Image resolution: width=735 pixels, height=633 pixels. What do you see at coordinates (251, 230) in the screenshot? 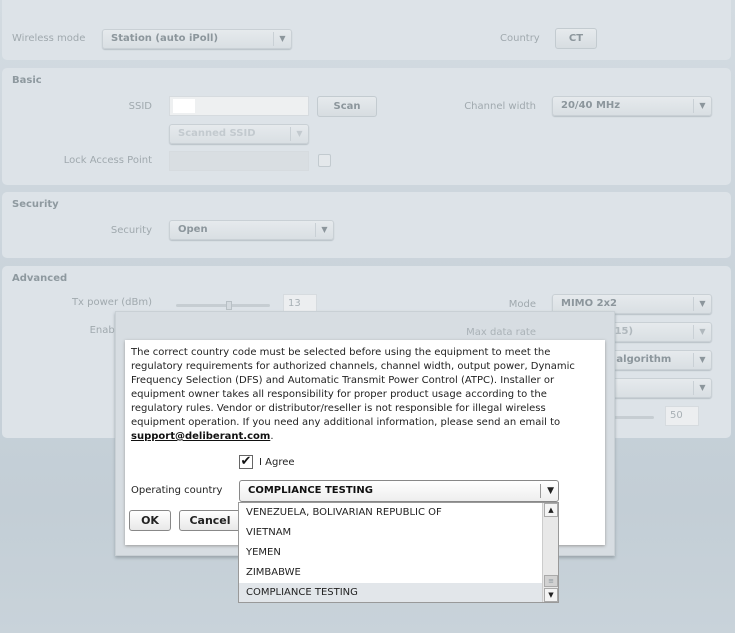
I see `security-select: Open ▼` at bounding box center [251, 230].